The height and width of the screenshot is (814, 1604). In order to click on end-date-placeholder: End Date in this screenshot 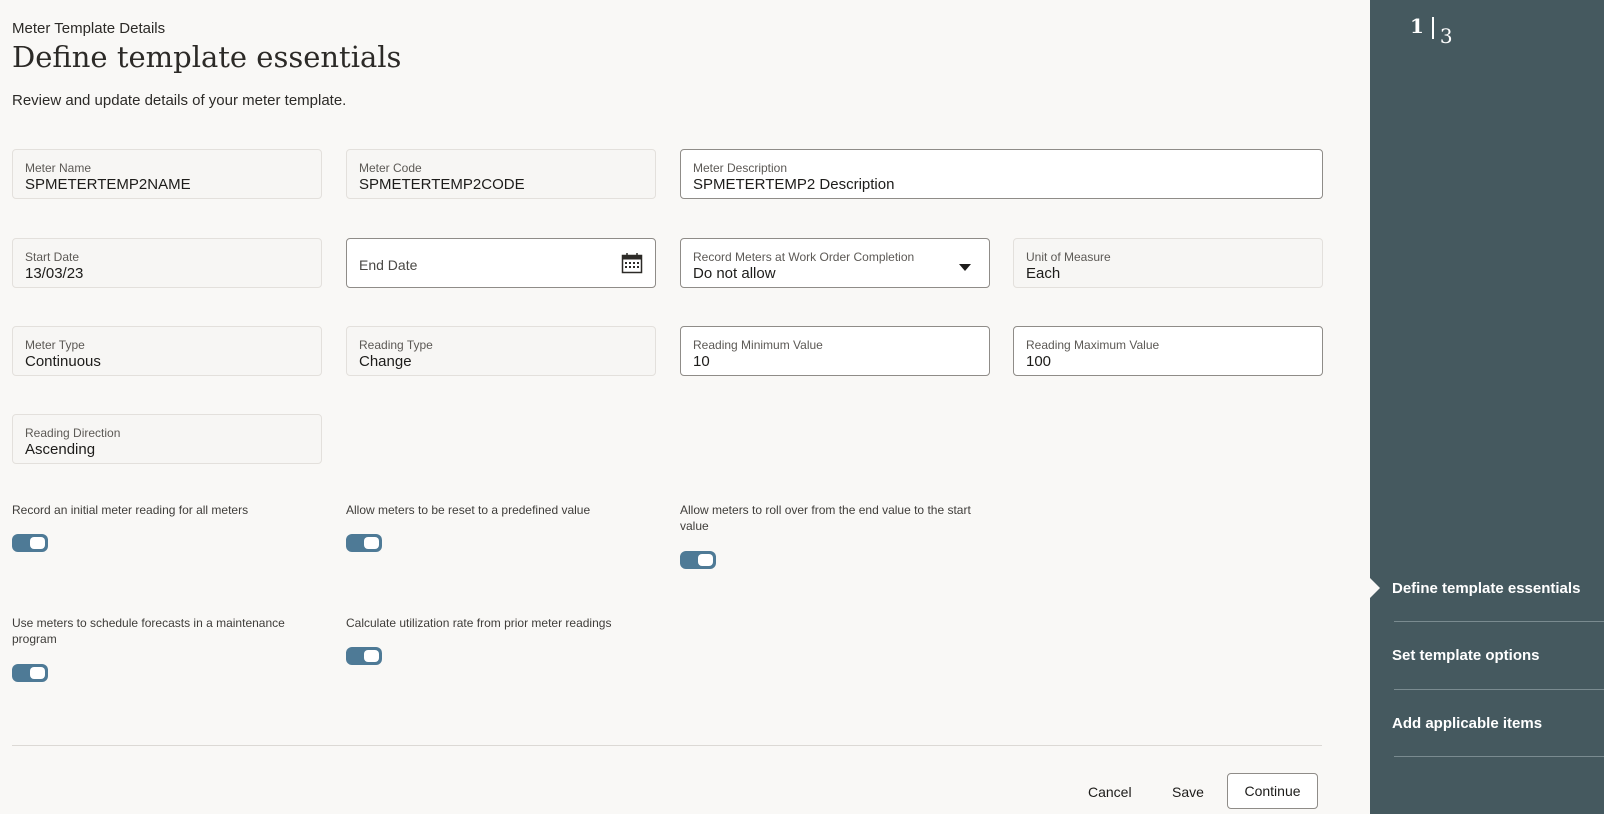, I will do `click(388, 265)`.